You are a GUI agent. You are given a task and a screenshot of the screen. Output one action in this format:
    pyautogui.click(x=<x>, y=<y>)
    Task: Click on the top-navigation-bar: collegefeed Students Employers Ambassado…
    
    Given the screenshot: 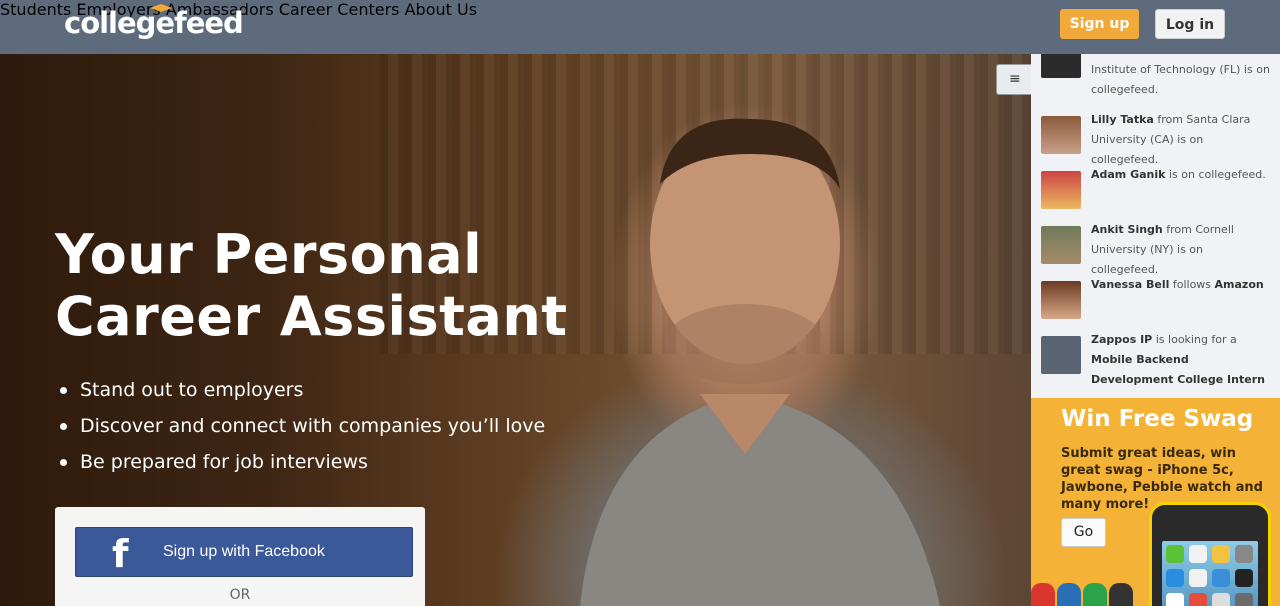 What is the action you would take?
    pyautogui.click(x=640, y=27)
    